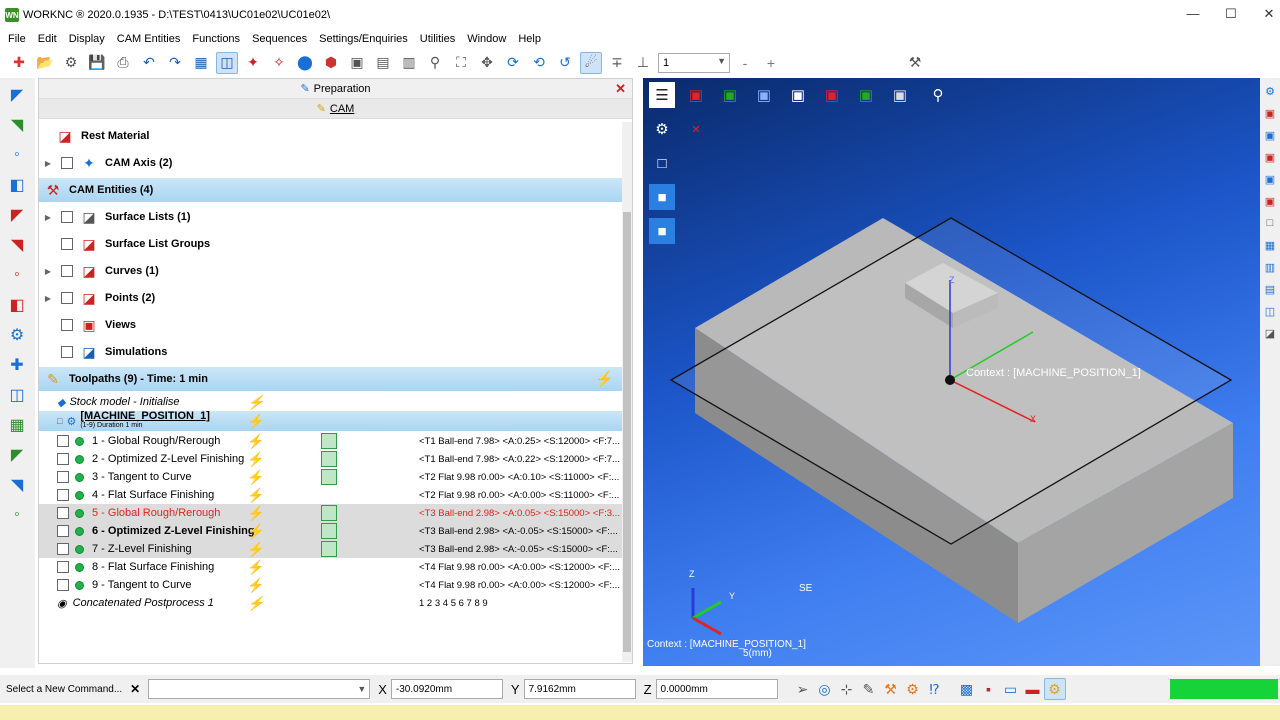 Image resolution: width=1280 pixels, height=720 pixels. Describe the element at coordinates (591, 62) in the screenshot. I see `select-icon: ☄` at that location.